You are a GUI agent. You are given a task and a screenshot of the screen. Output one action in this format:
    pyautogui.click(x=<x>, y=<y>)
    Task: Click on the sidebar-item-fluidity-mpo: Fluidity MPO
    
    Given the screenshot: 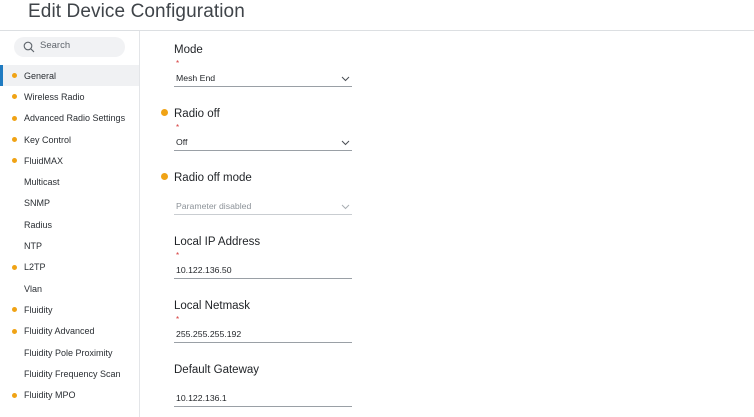 What is the action you would take?
    pyautogui.click(x=69, y=394)
    